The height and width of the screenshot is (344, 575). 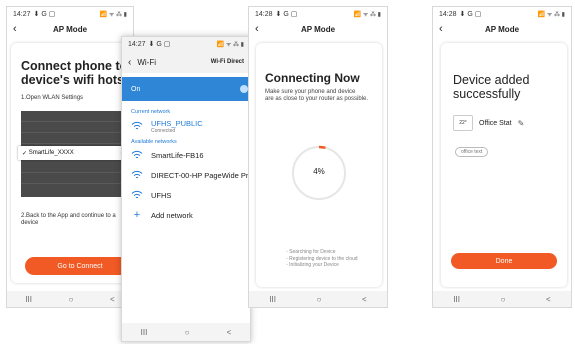 I want to click on subtitle-line-2: are as close to your router as possible., so click(x=317, y=99).